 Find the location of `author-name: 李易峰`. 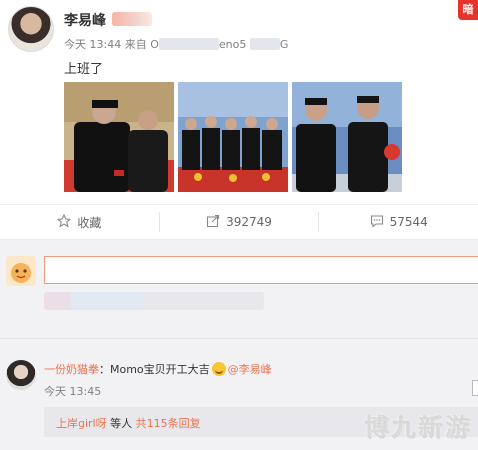

author-name: 李易峰 is located at coordinates (85, 20).